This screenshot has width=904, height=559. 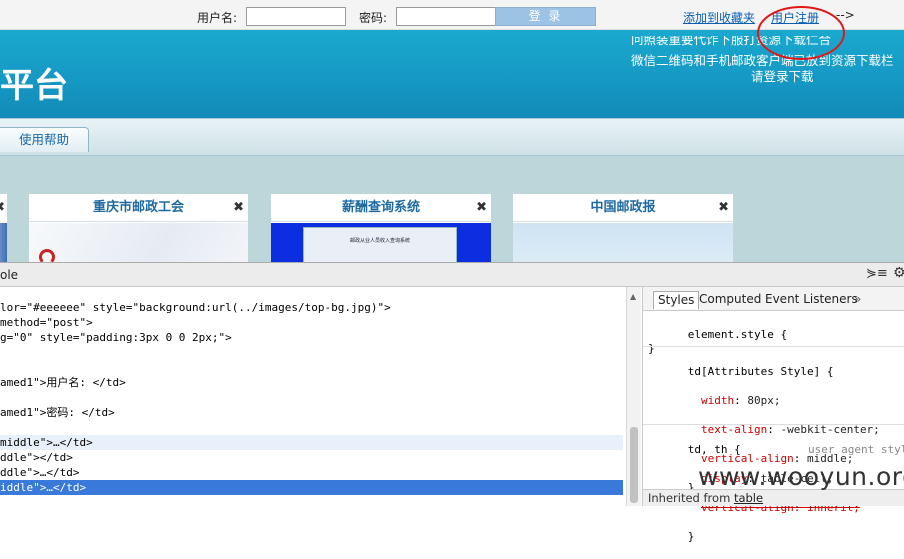 I want to click on dock-icon: ⋟≡, so click(x=877, y=273).